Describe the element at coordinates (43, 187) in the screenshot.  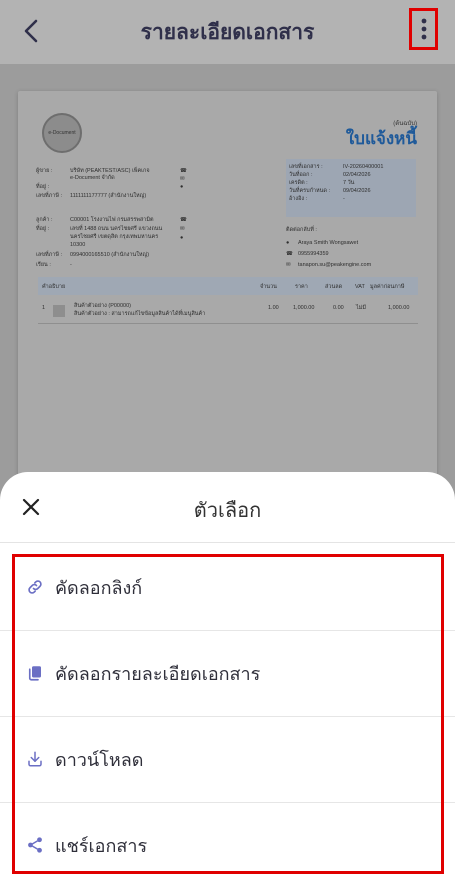
I see `seller-address-label: ที่อยู่ :` at that location.